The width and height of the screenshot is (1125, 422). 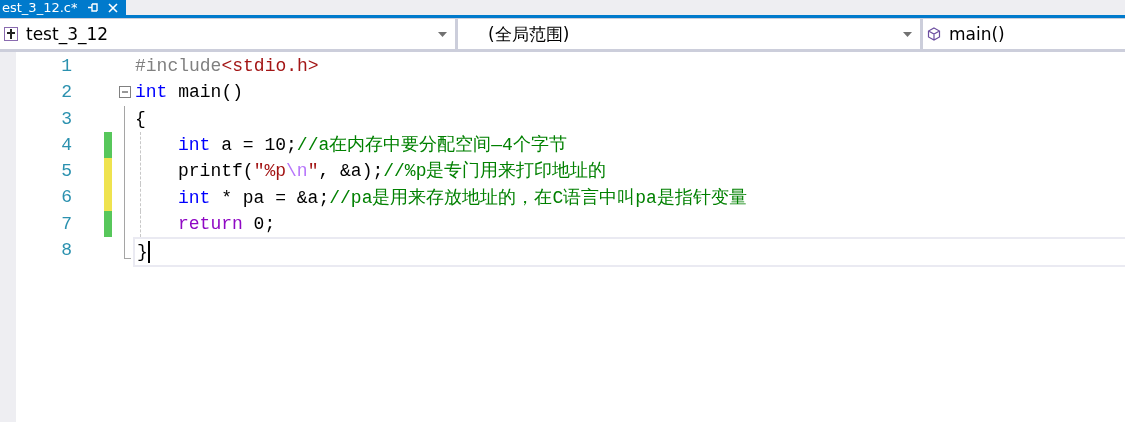 I want to click on close-icon, so click(x=113, y=7).